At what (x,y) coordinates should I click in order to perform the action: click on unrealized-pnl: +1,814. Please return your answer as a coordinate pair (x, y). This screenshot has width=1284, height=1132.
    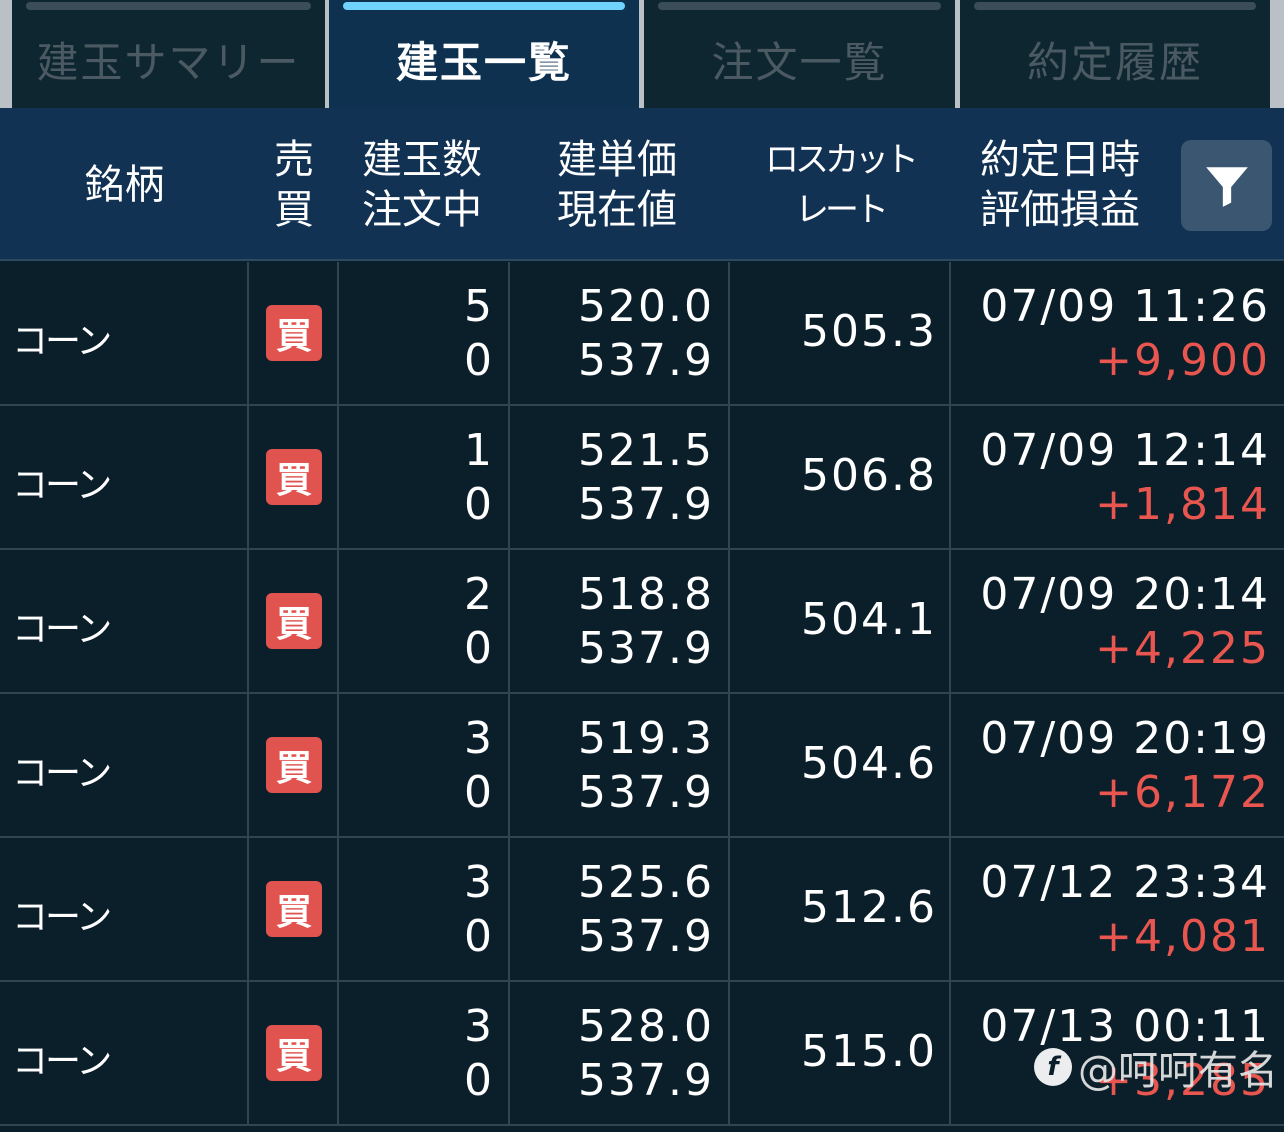
    Looking at the image, I should click on (1182, 504).